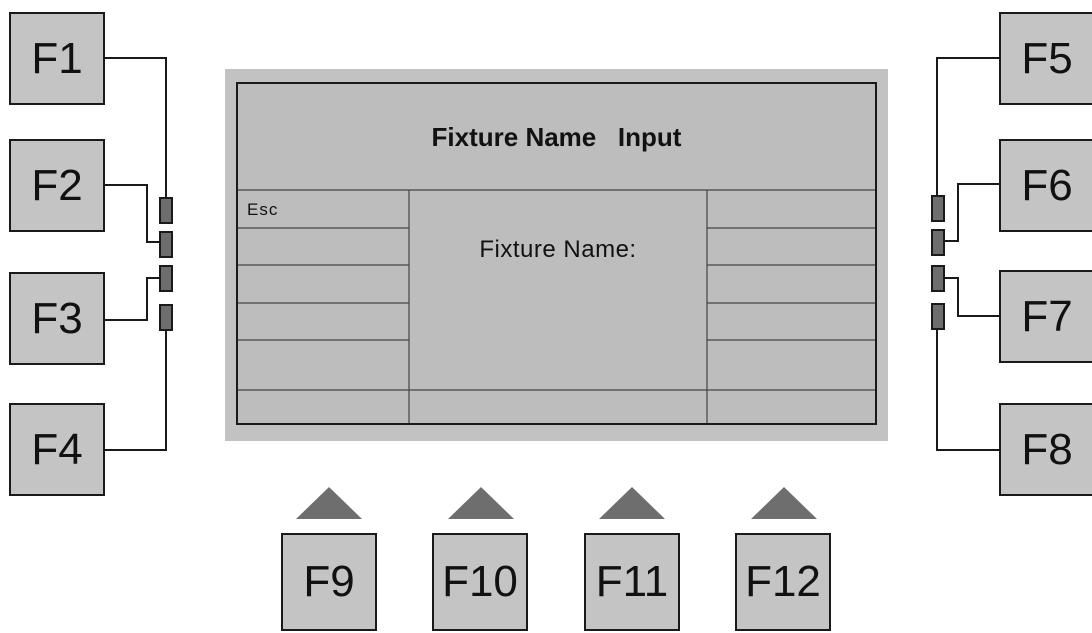  I want to click on f11-key: F11, so click(632, 582).